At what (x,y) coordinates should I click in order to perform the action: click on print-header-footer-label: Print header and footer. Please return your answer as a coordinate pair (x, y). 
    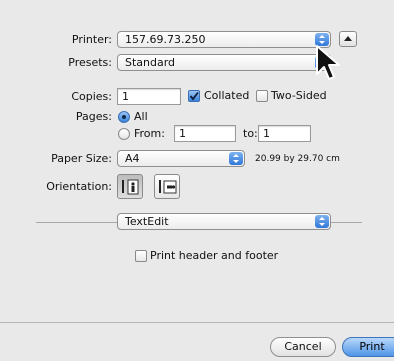
    Looking at the image, I should click on (214, 255).